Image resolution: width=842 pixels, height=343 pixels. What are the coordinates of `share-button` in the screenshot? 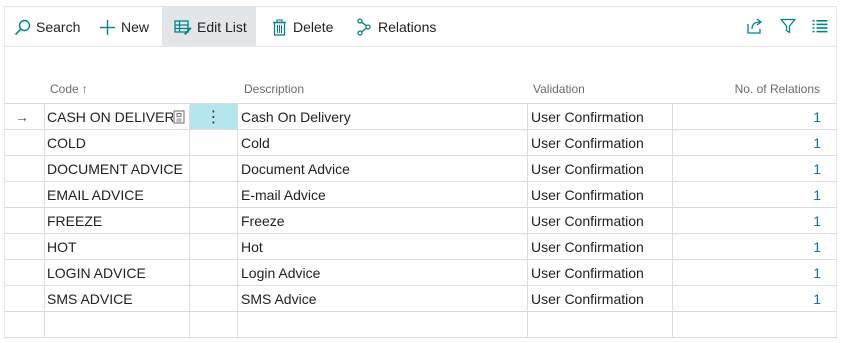 It's located at (755, 27).